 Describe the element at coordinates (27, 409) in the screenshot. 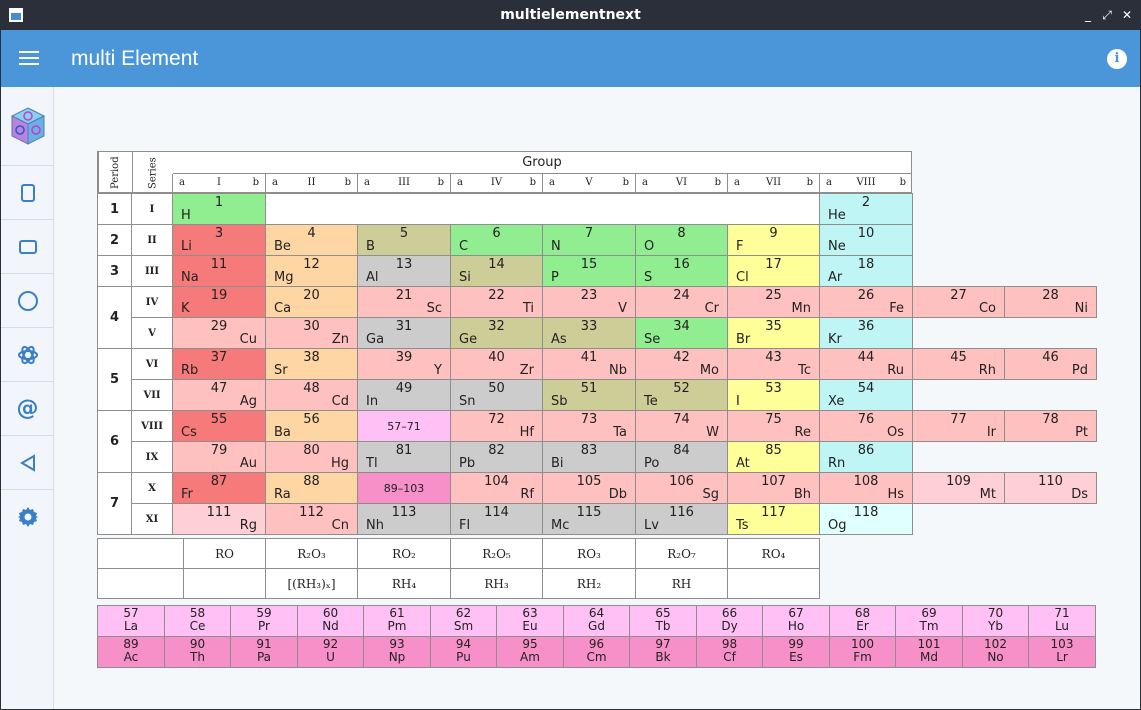

I see `at-sign-icon: @` at that location.